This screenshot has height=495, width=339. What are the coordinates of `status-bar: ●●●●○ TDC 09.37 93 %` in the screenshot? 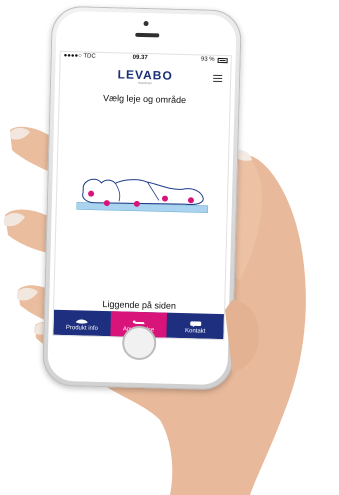 It's located at (146, 59).